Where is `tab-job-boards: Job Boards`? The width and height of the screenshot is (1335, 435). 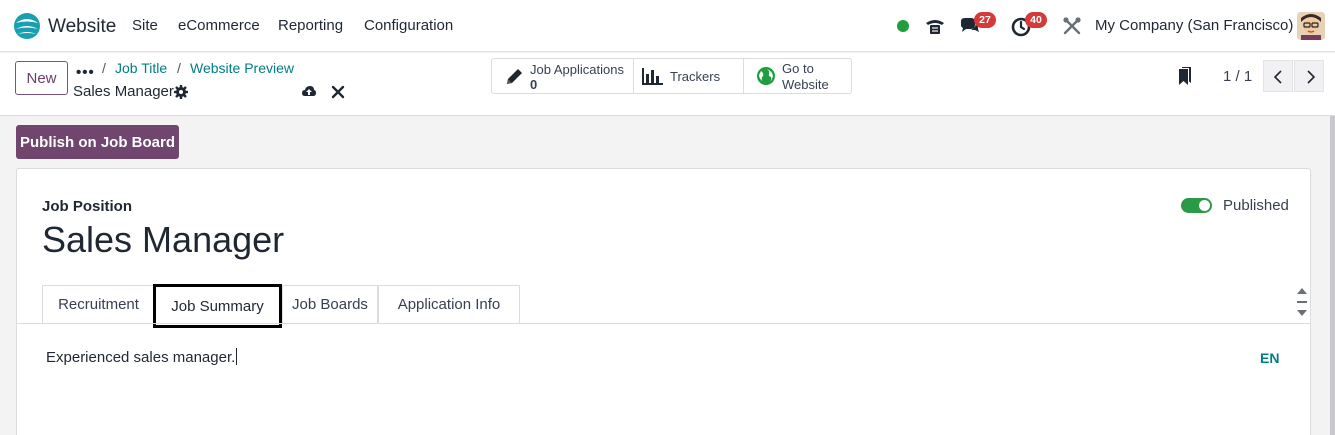
tab-job-boards: Job Boards is located at coordinates (330, 304).